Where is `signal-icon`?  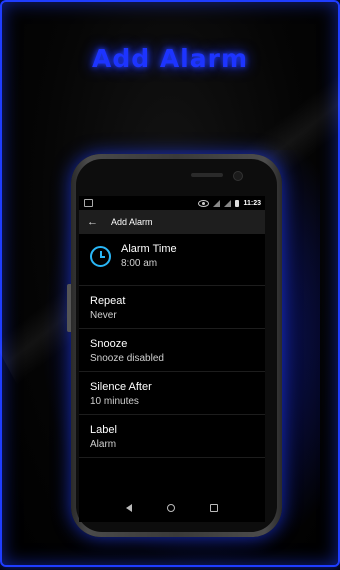 signal-icon is located at coordinates (217, 203).